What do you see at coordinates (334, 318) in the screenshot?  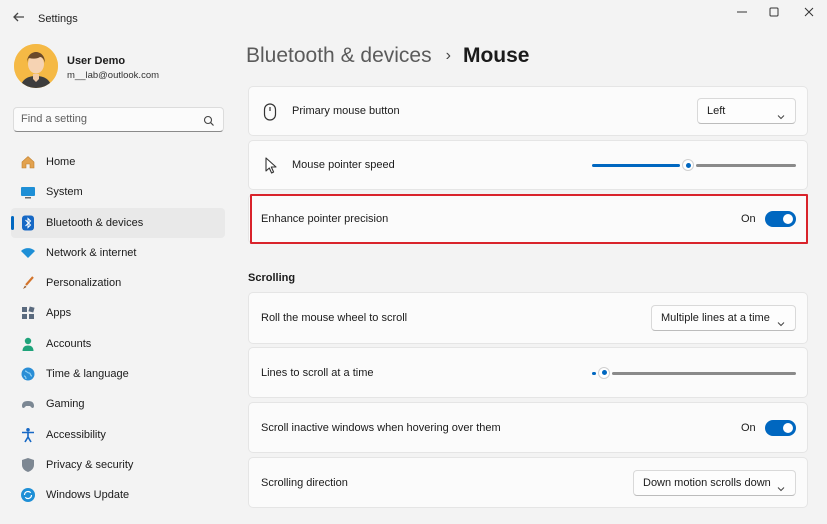 I see `roll-wheel-label: Roll the mouse wheel to scroll` at bounding box center [334, 318].